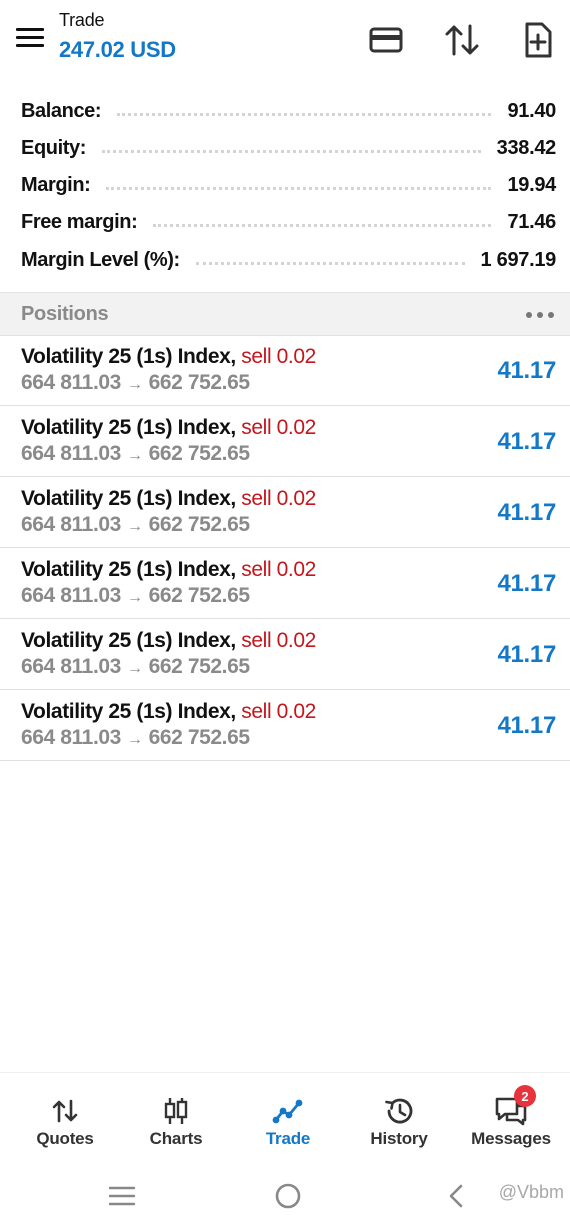  What do you see at coordinates (53, 147) in the screenshot?
I see `equity-label: Equity:` at bounding box center [53, 147].